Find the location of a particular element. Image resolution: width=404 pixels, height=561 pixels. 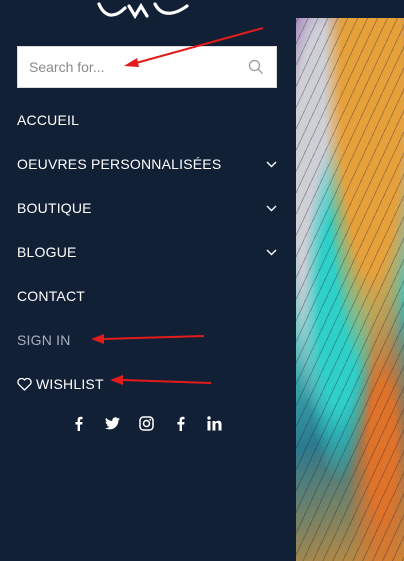

menu-item-wishlist: WISHLIST is located at coordinates (147, 384).